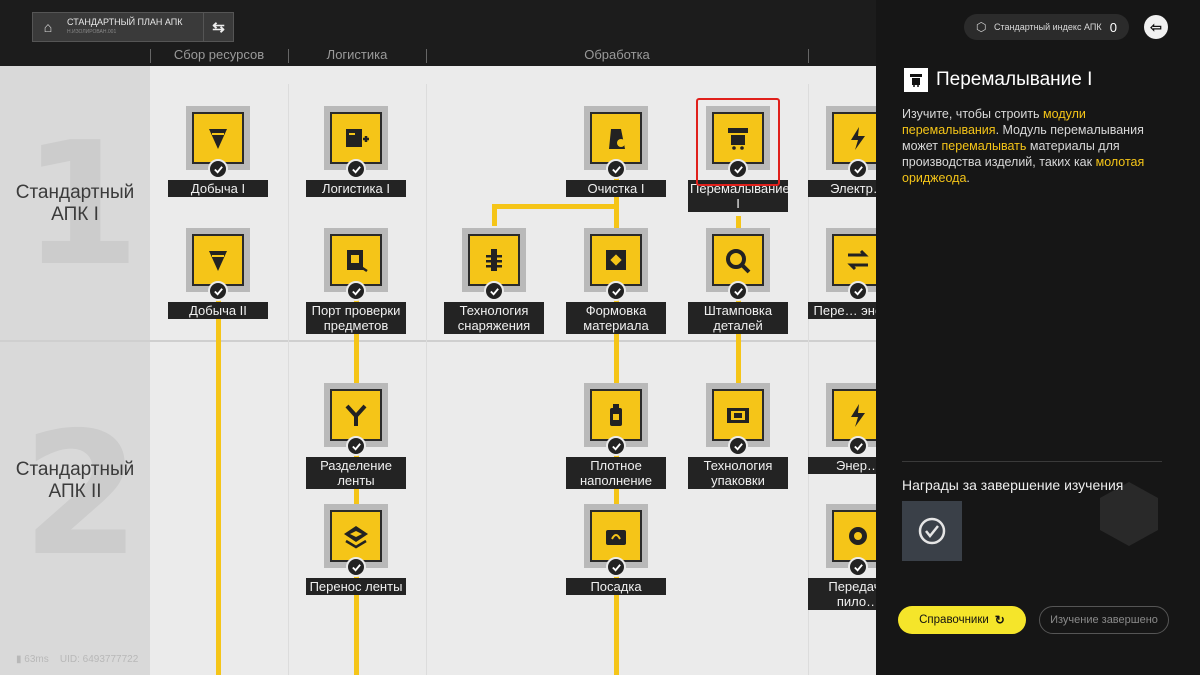  Describe the element at coordinates (617, 54) in the screenshot. I see `column-header-processing: Обработка` at that location.